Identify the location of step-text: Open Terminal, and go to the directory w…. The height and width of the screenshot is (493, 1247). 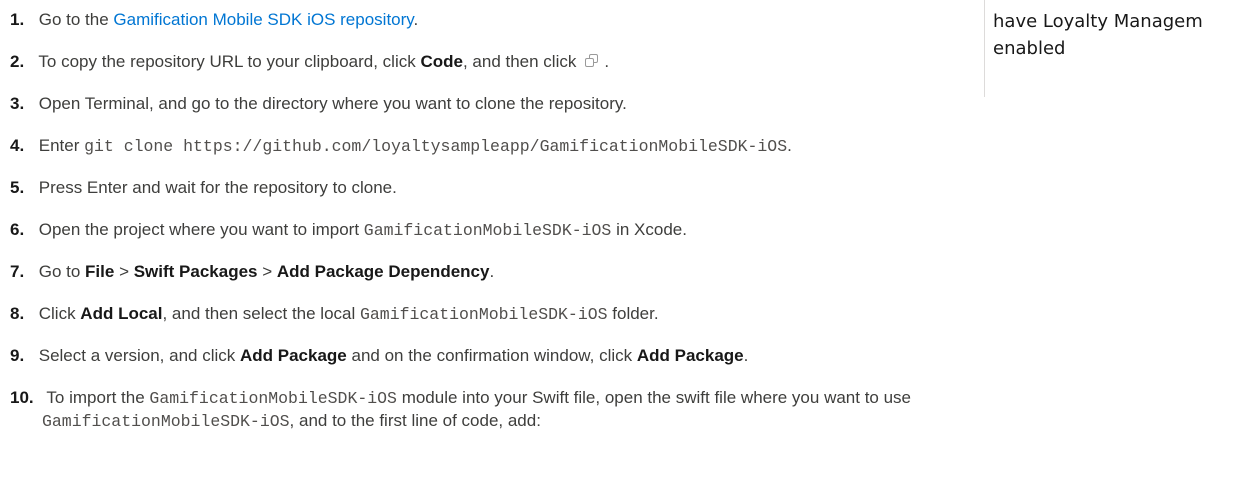
(332, 103).